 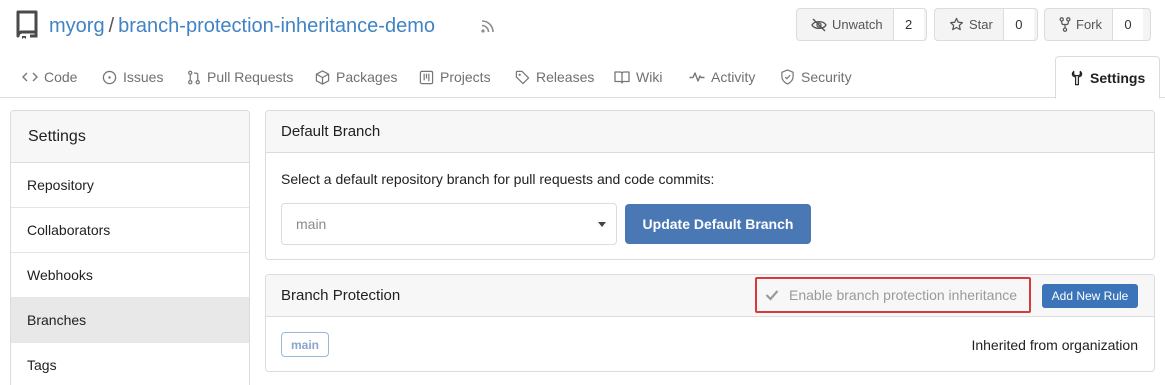 I want to click on tab-settings: Settings, so click(x=1108, y=77).